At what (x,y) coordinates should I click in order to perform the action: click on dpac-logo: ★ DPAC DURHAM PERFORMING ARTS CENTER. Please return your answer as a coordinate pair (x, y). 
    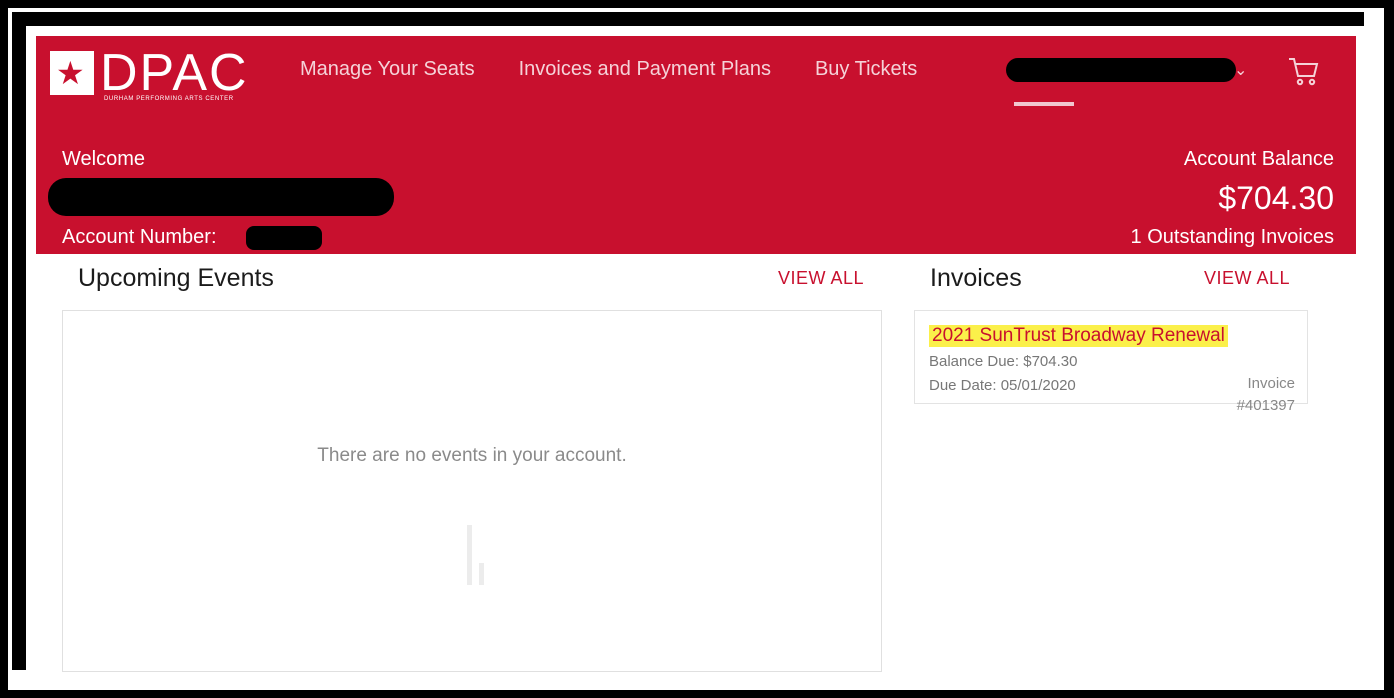
    Looking at the image, I should click on (155, 73).